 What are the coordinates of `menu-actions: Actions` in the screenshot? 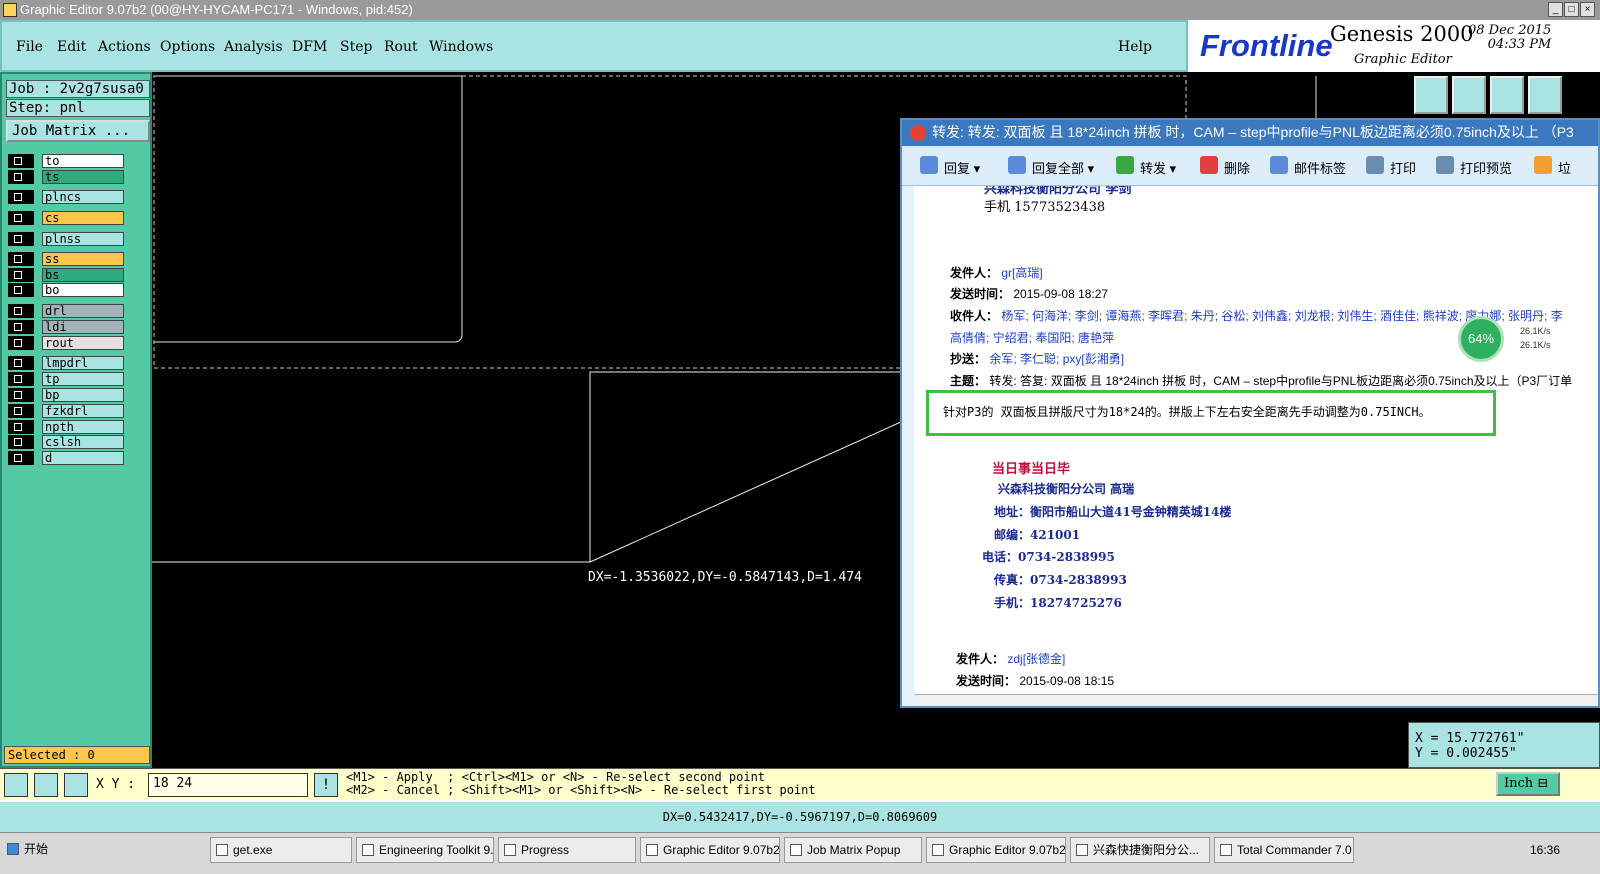 It's located at (124, 47).